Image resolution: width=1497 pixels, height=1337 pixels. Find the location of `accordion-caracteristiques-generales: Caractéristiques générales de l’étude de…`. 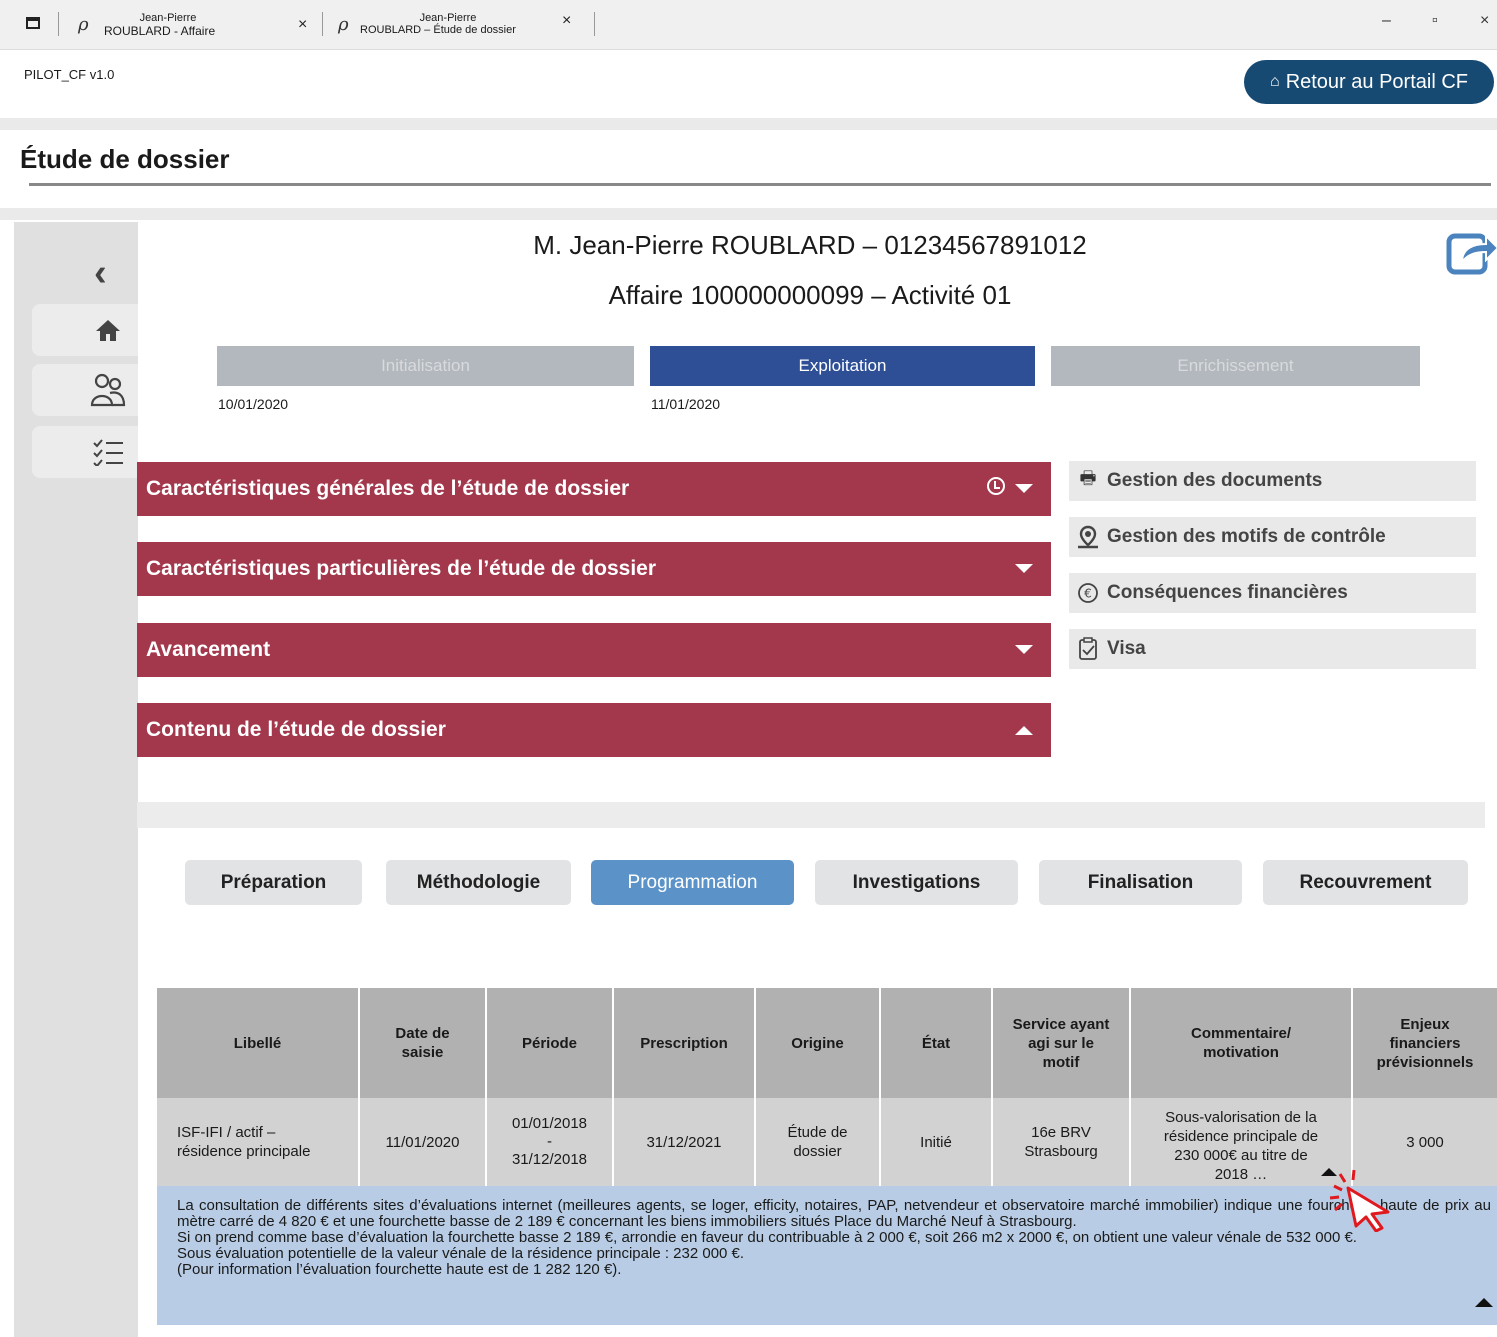

accordion-caracteristiques-generales: Caractéristiques générales de l’étude de… is located at coordinates (594, 489).